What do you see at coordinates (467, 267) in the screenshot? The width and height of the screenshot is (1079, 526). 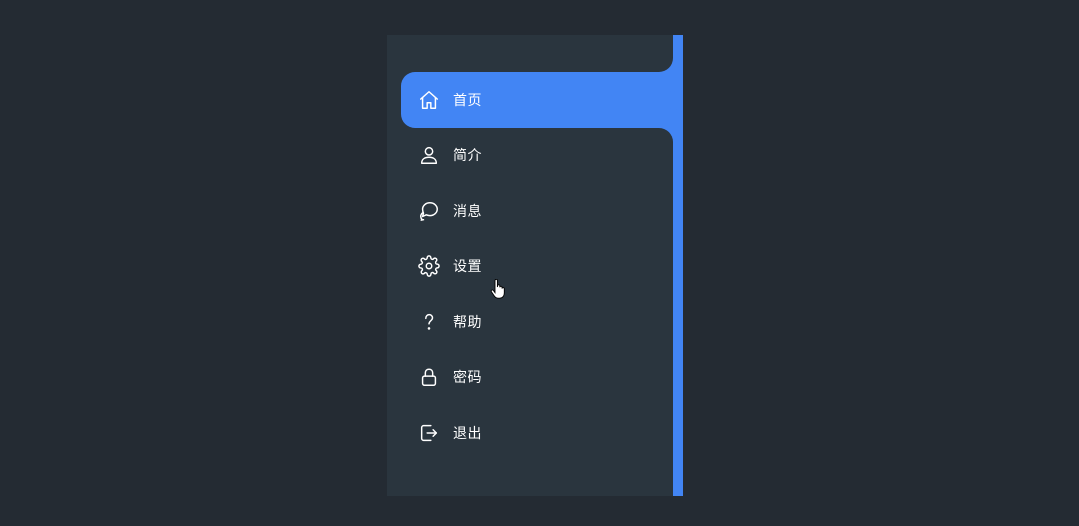 I see `menu-item-label: 设置` at bounding box center [467, 267].